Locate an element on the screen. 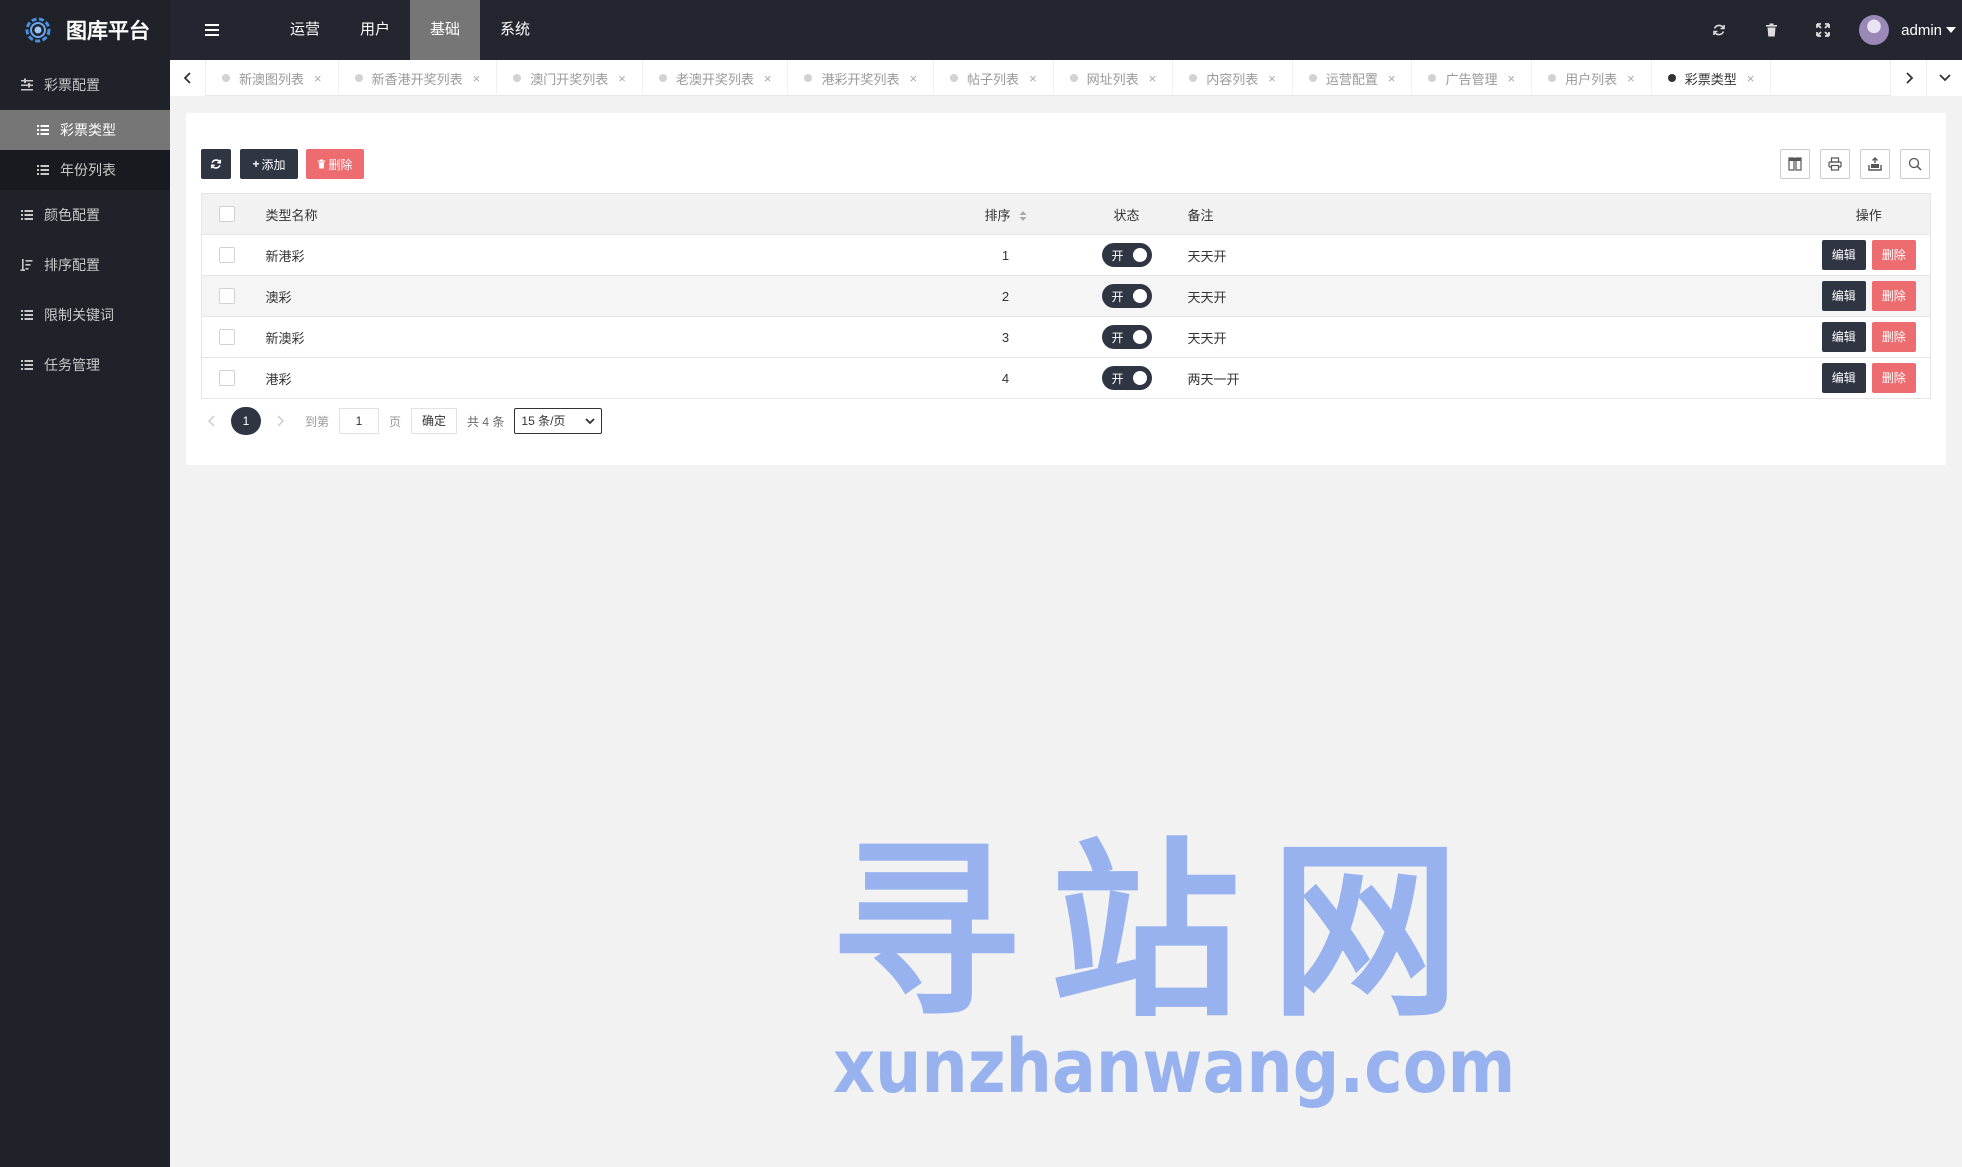 The image size is (1962, 1167). next-page-icon is located at coordinates (280, 421).